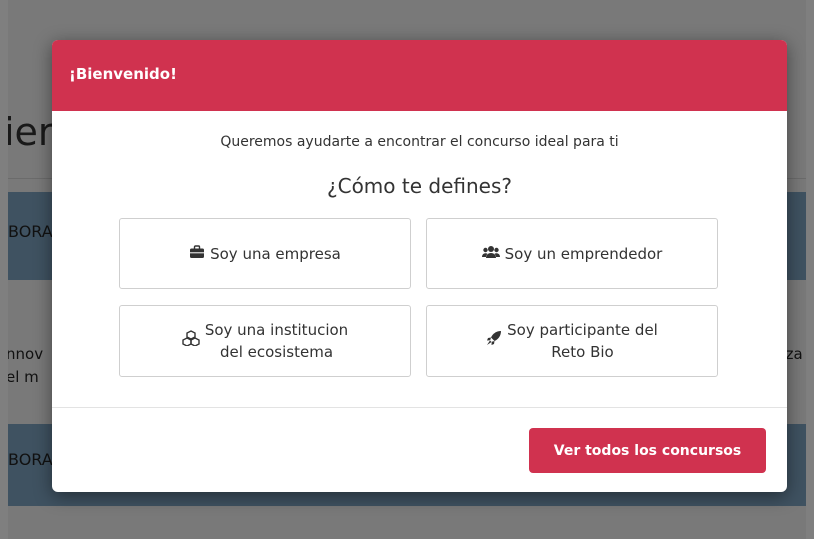  What do you see at coordinates (490, 254) in the screenshot?
I see `users-icon` at bounding box center [490, 254].